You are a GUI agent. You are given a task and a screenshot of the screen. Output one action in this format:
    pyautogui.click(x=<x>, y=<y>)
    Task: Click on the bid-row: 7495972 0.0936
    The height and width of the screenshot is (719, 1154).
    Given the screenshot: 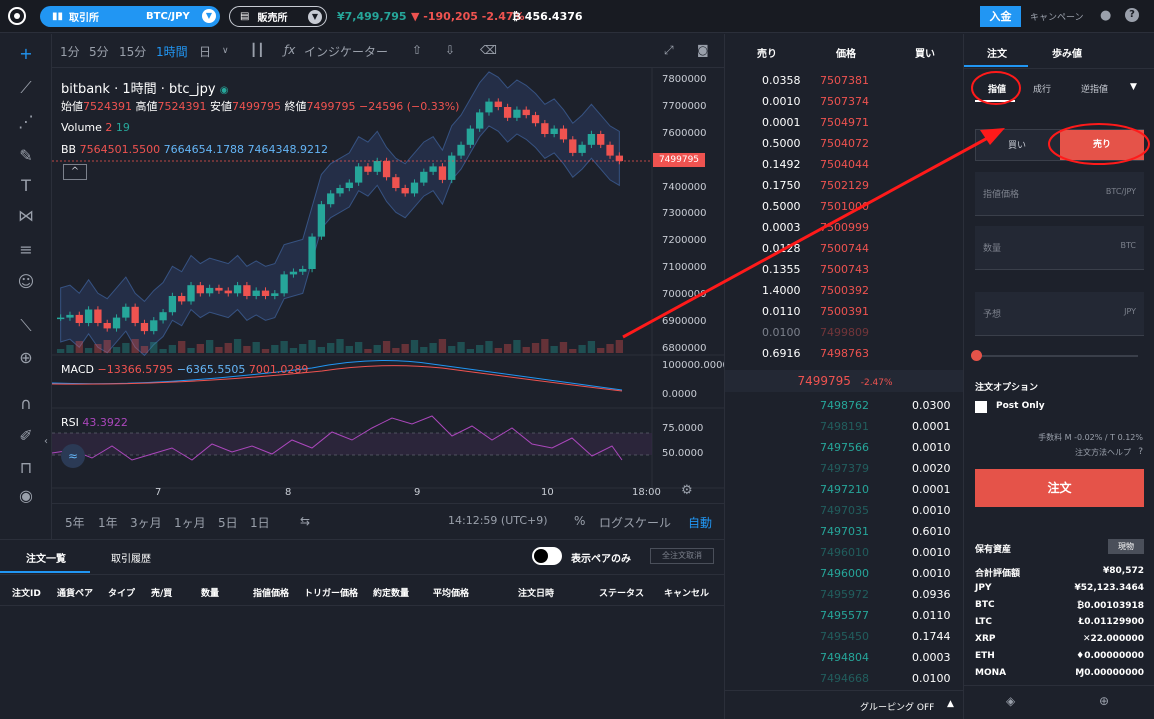 What is the action you would take?
    pyautogui.click(x=845, y=595)
    